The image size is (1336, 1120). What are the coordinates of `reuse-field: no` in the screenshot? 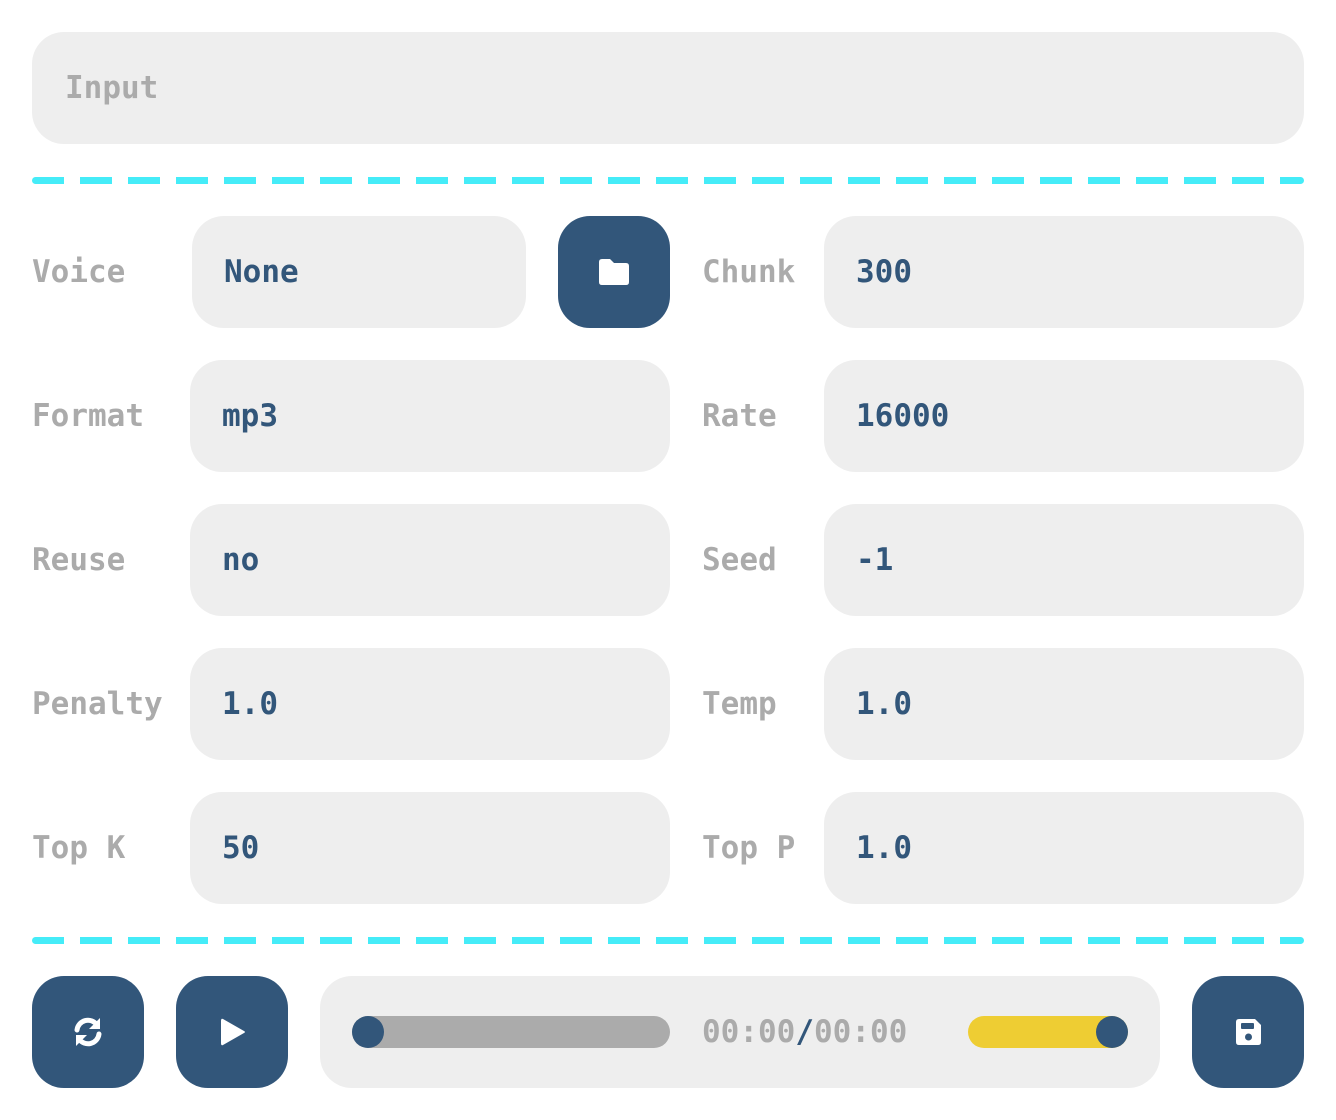 It's located at (430, 560).